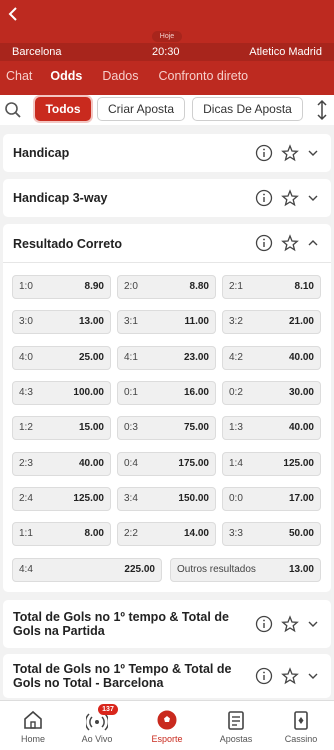 Image resolution: width=334 pixels, height=750 pixels. What do you see at coordinates (322, 110) in the screenshot?
I see `sort-icon` at bounding box center [322, 110].